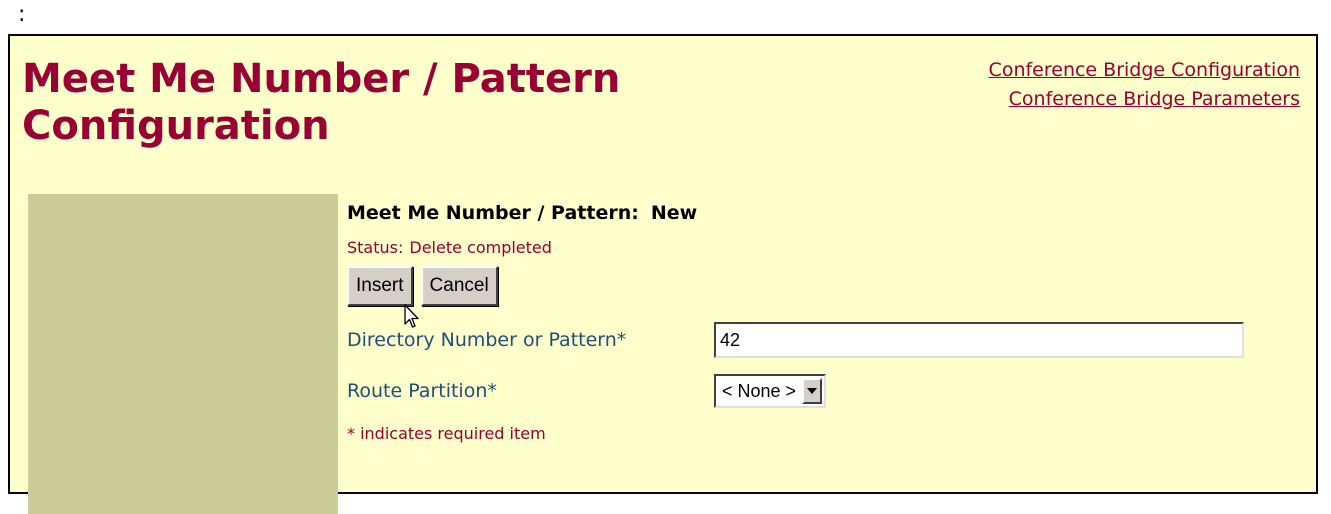  Describe the element at coordinates (795, 213) in the screenshot. I see `entity-heading: Meet Me Number / Pattern: New` at that location.